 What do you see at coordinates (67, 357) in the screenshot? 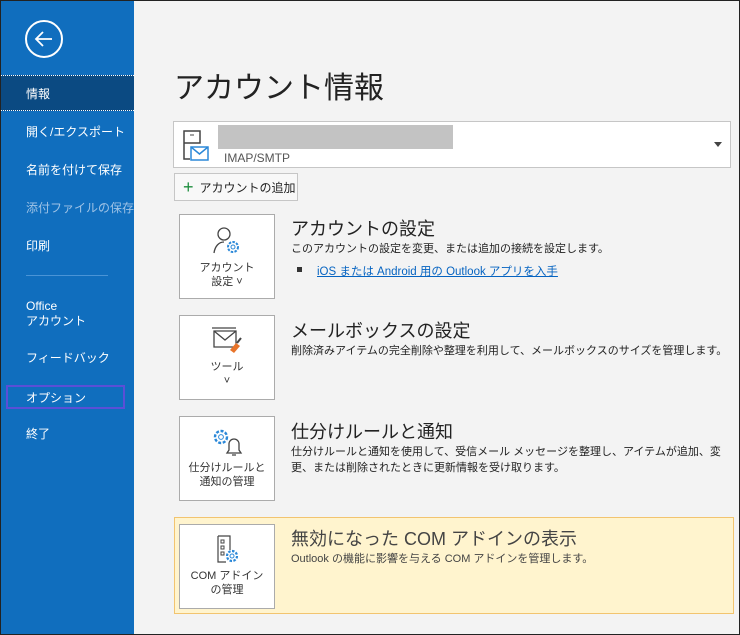
I see `sidebar-item-feedback: フィードバック` at bounding box center [67, 357].